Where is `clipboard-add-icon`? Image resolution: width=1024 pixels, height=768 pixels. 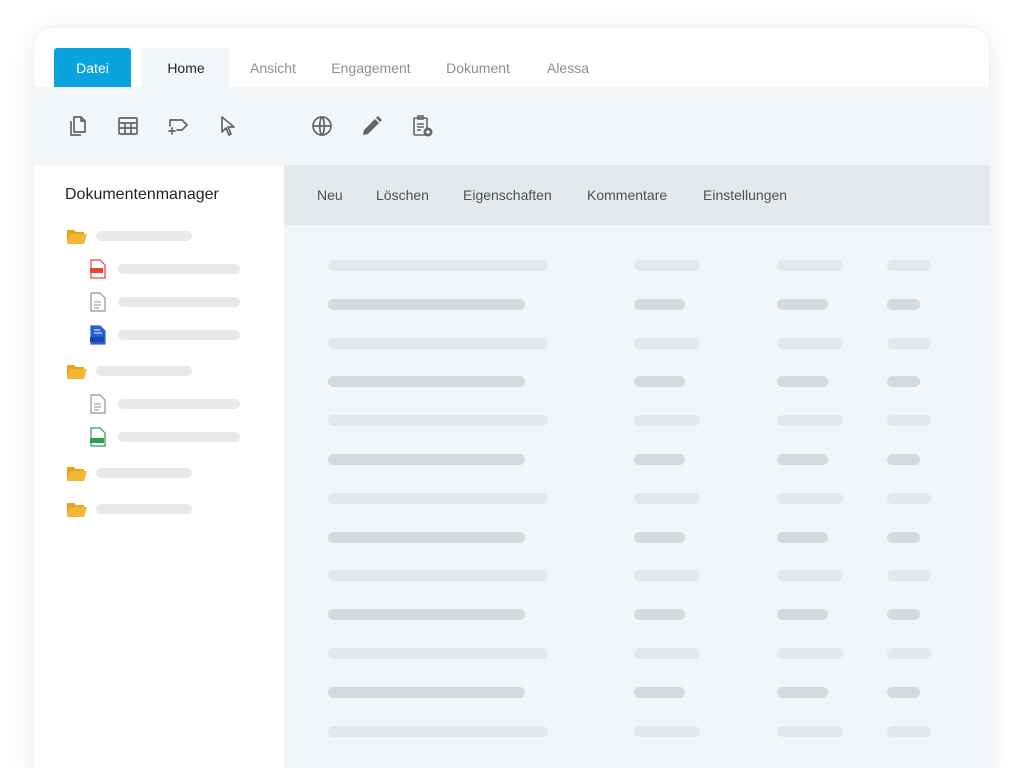
clipboard-add-icon is located at coordinates (422, 126).